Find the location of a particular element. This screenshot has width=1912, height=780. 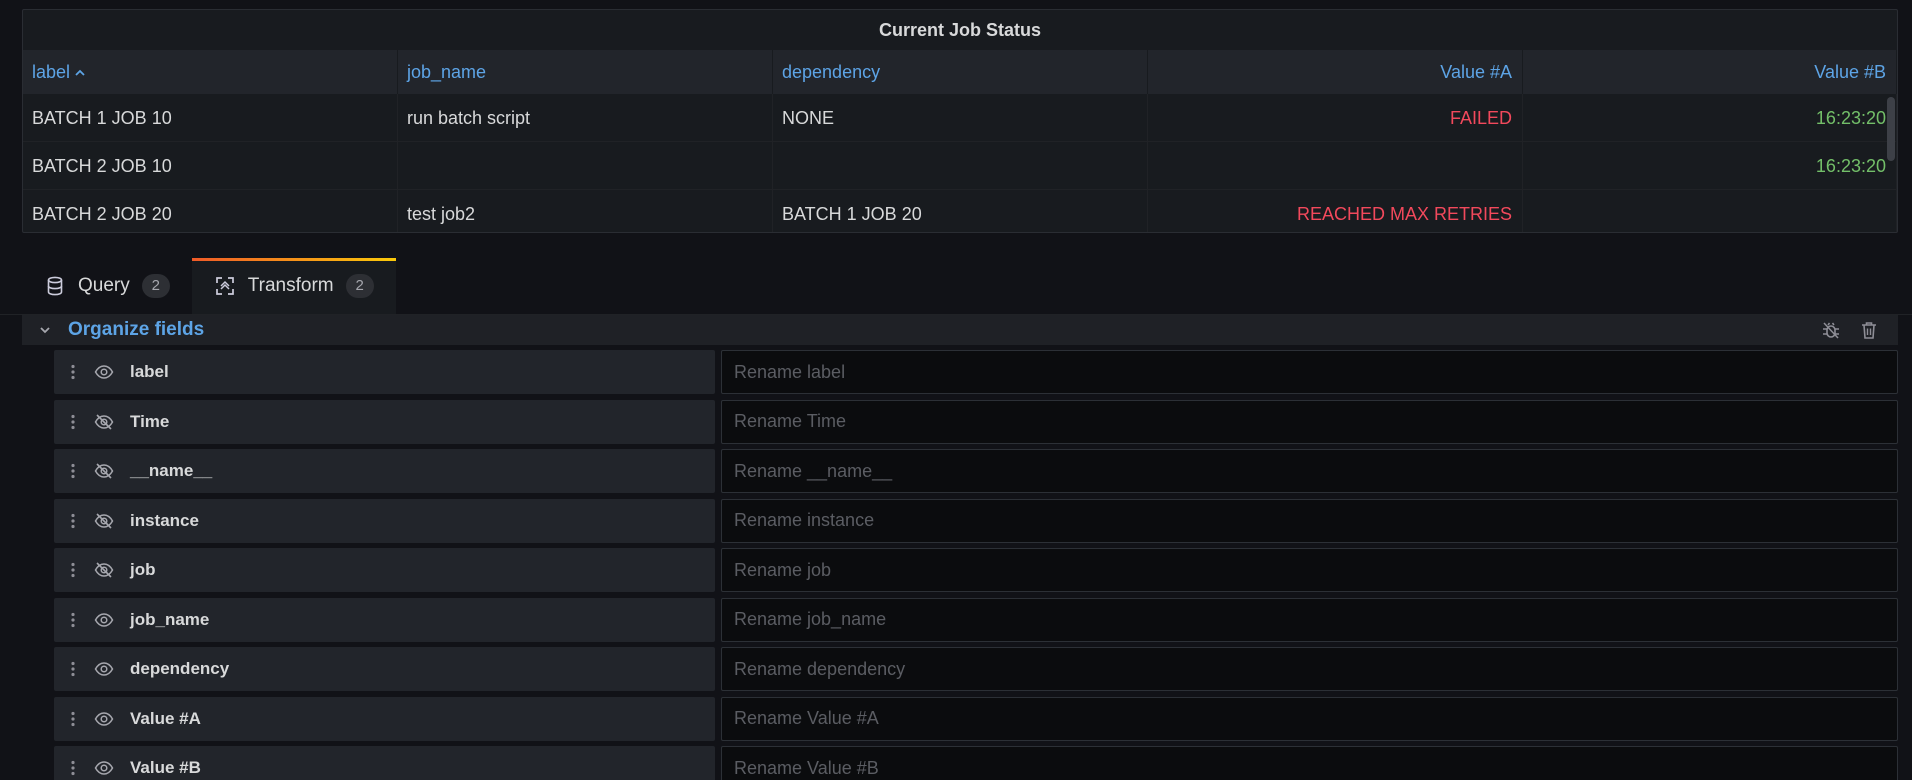

field-item: Value #A is located at coordinates (384, 718).